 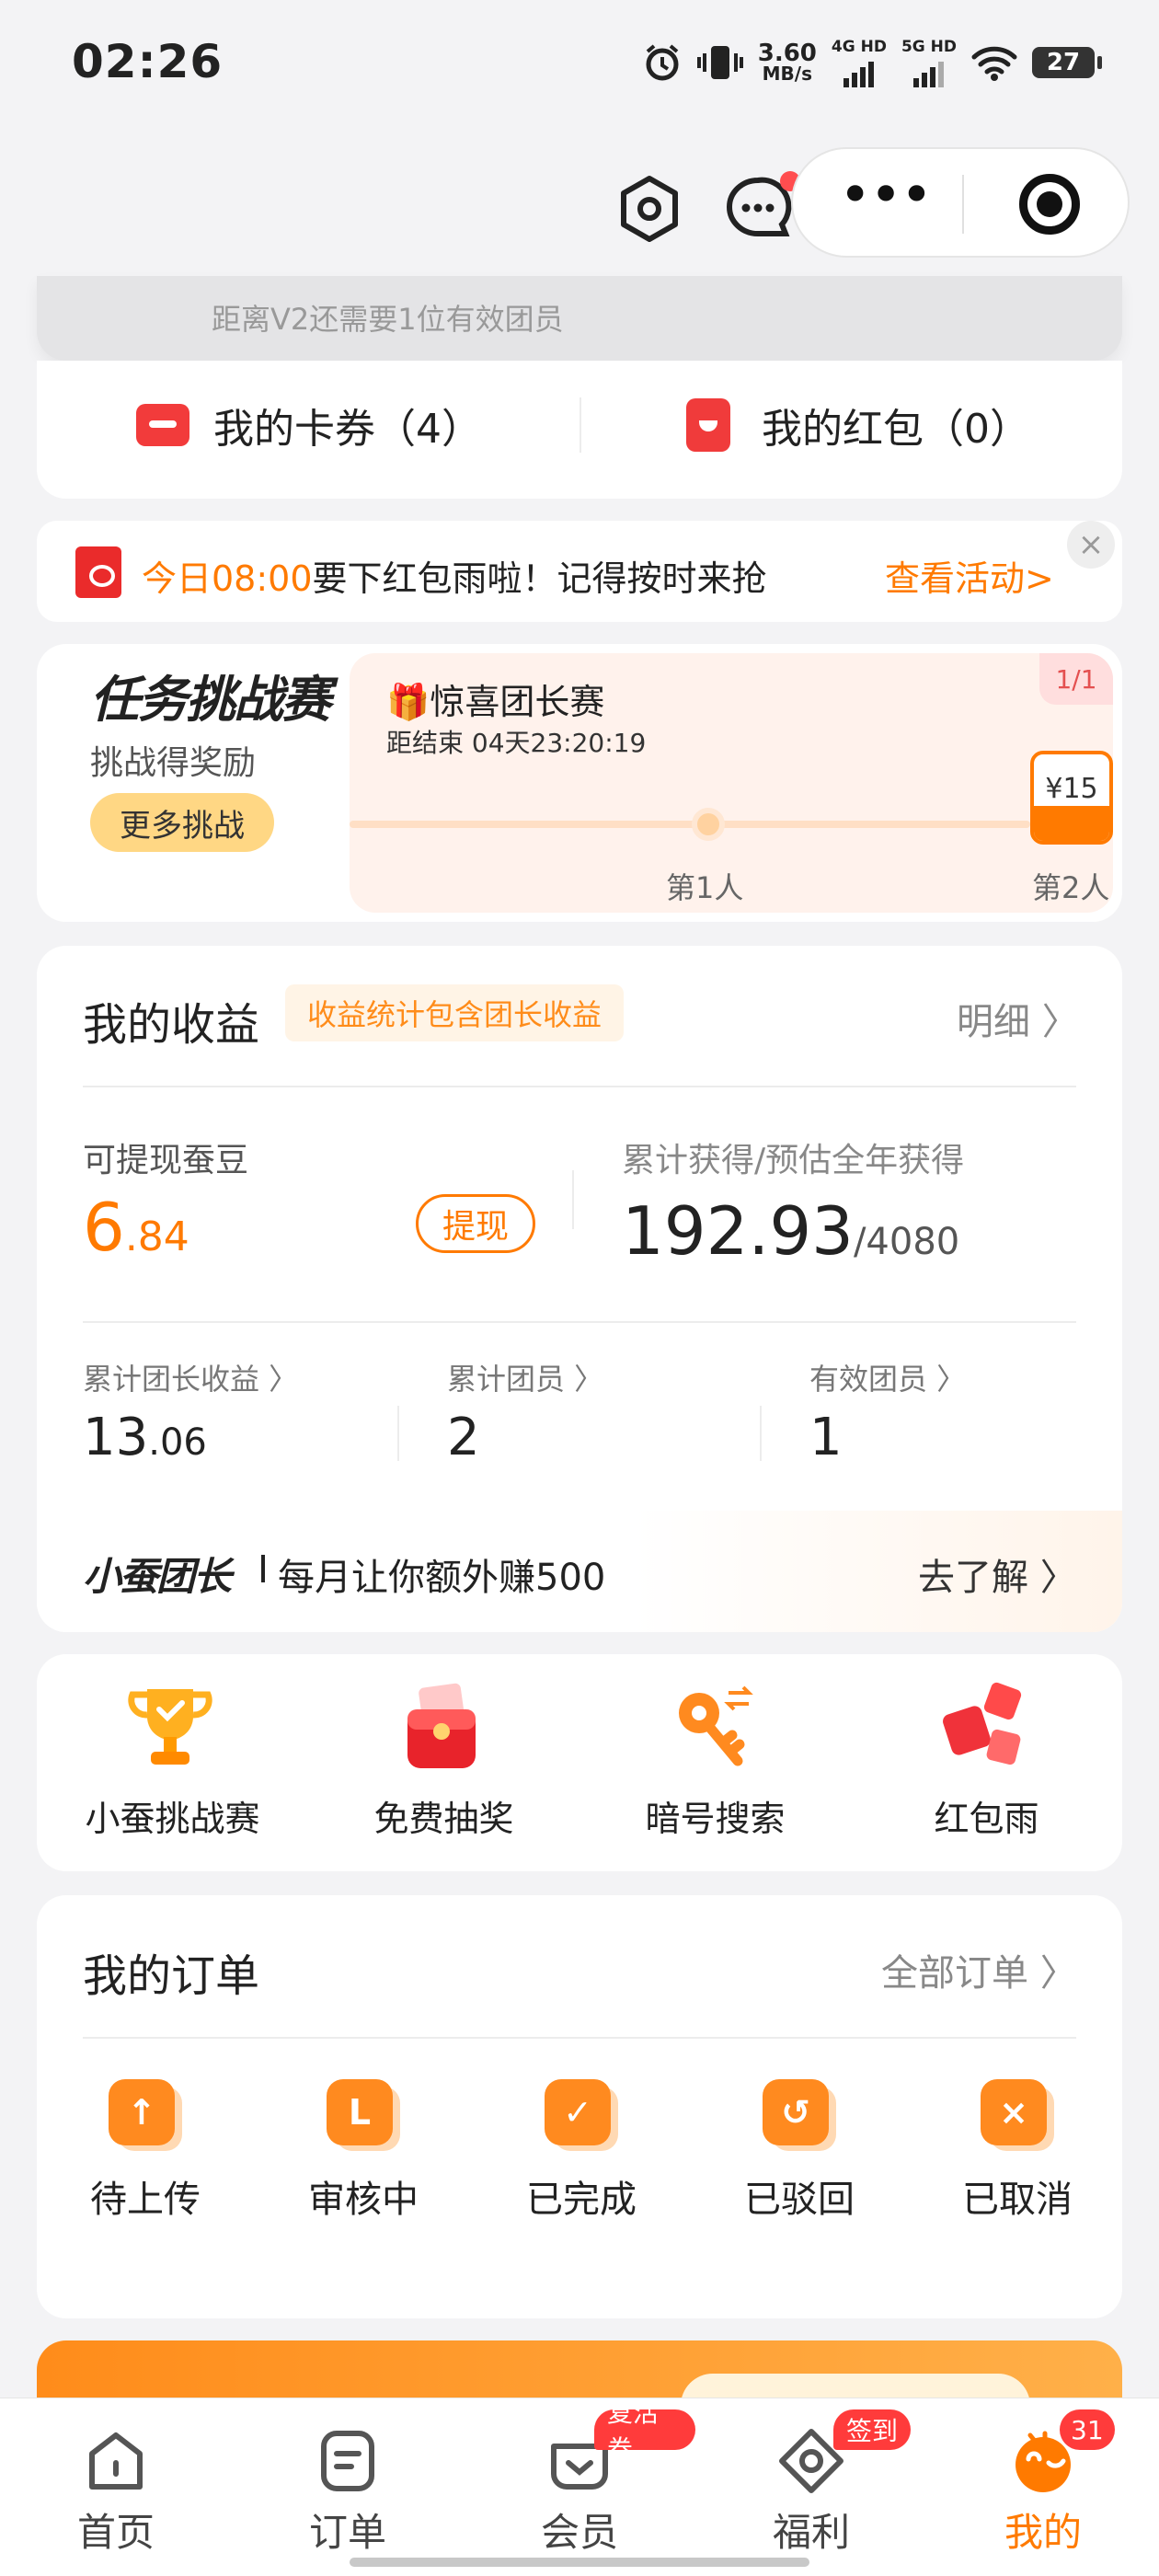 I want to click on status-time: 02:26, so click(x=148, y=61).